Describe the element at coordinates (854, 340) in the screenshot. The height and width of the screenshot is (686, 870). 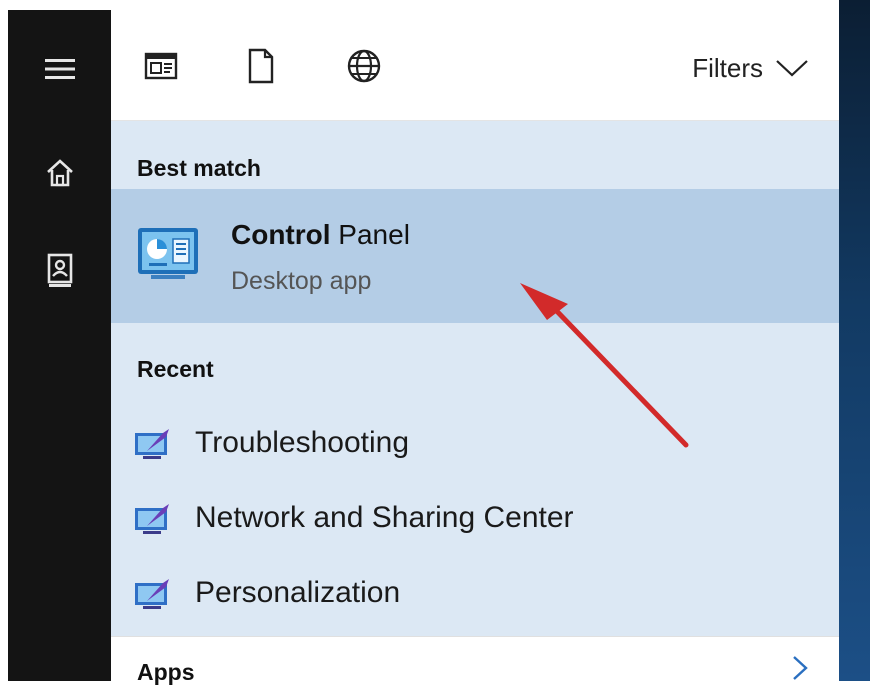
I see `desktop-background` at that location.